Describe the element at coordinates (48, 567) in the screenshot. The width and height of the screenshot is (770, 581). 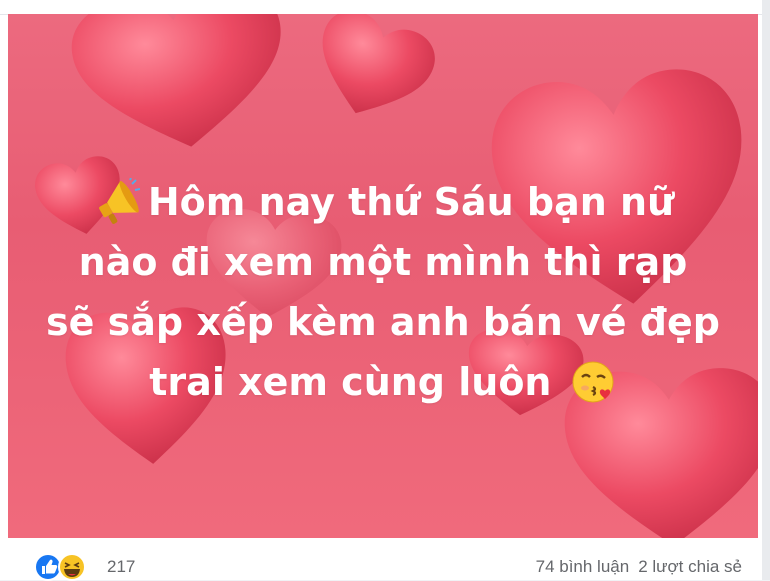
I see `like-icon` at that location.